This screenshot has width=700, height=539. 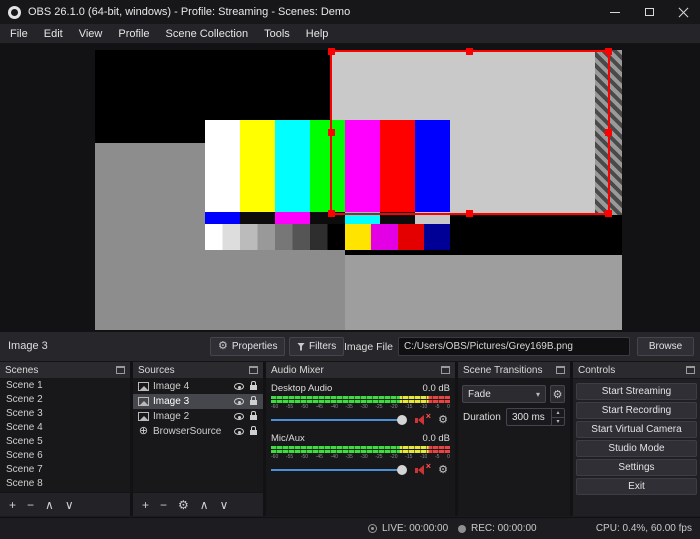 I want to click on move-scene-down-icon: ∨, so click(x=69, y=505).